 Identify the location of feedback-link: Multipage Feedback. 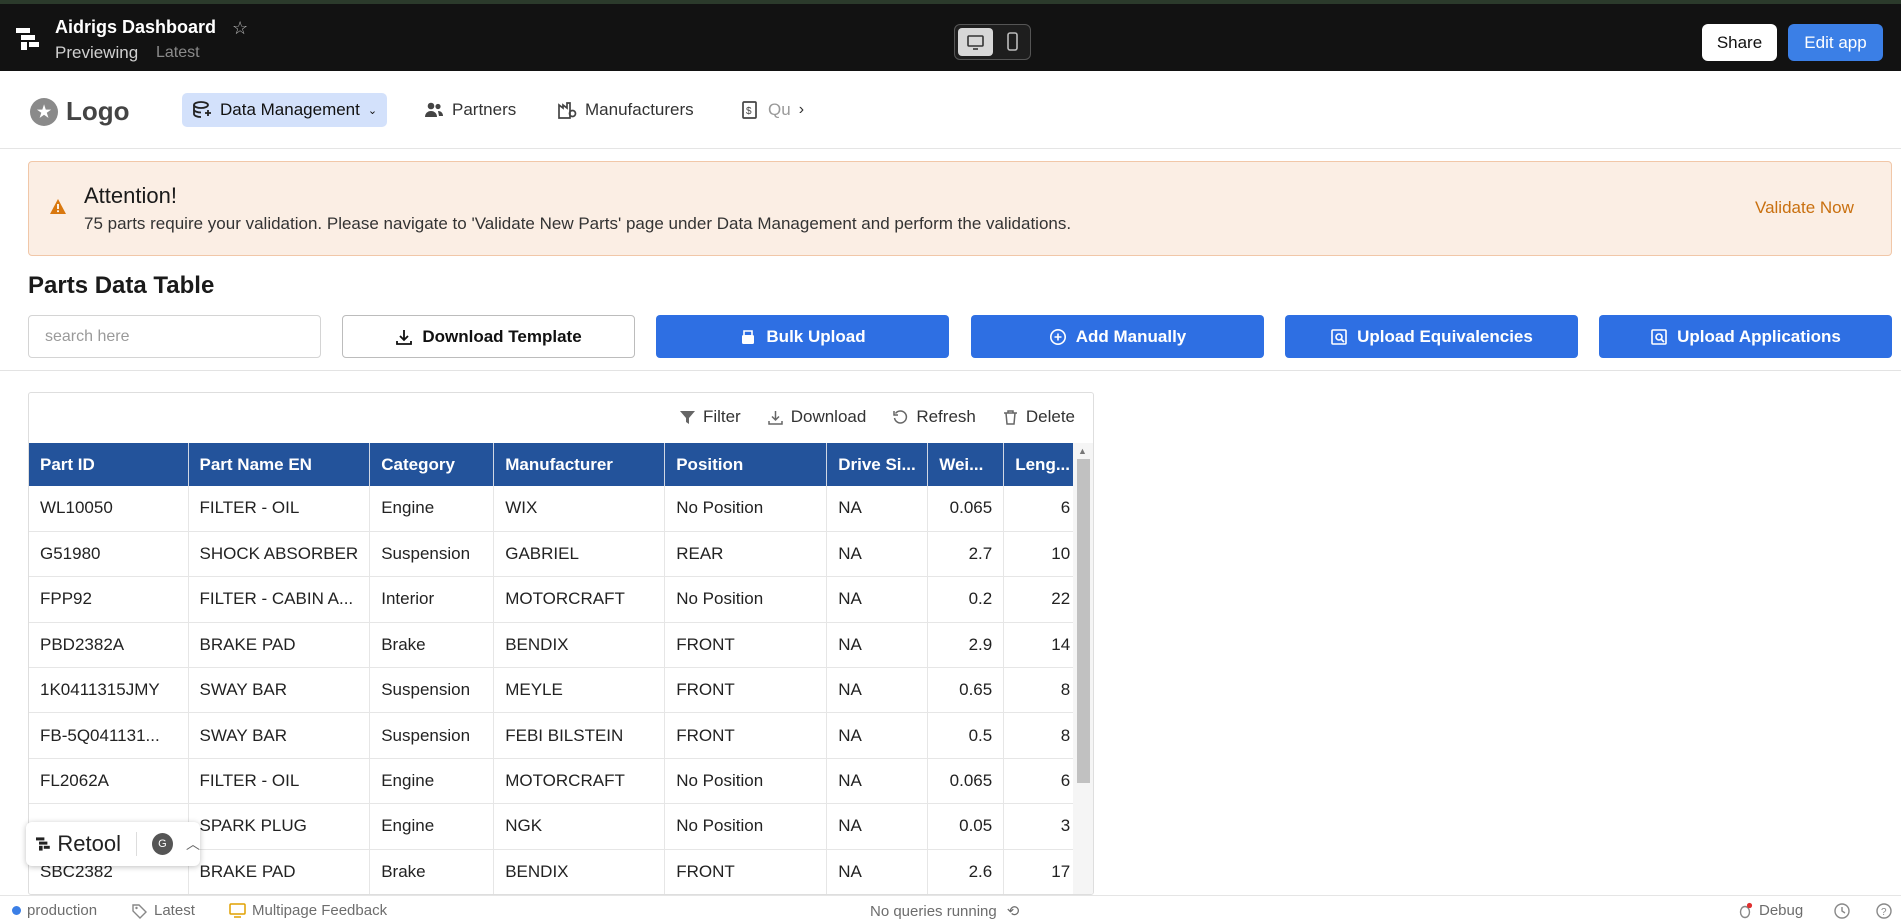
(308, 910).